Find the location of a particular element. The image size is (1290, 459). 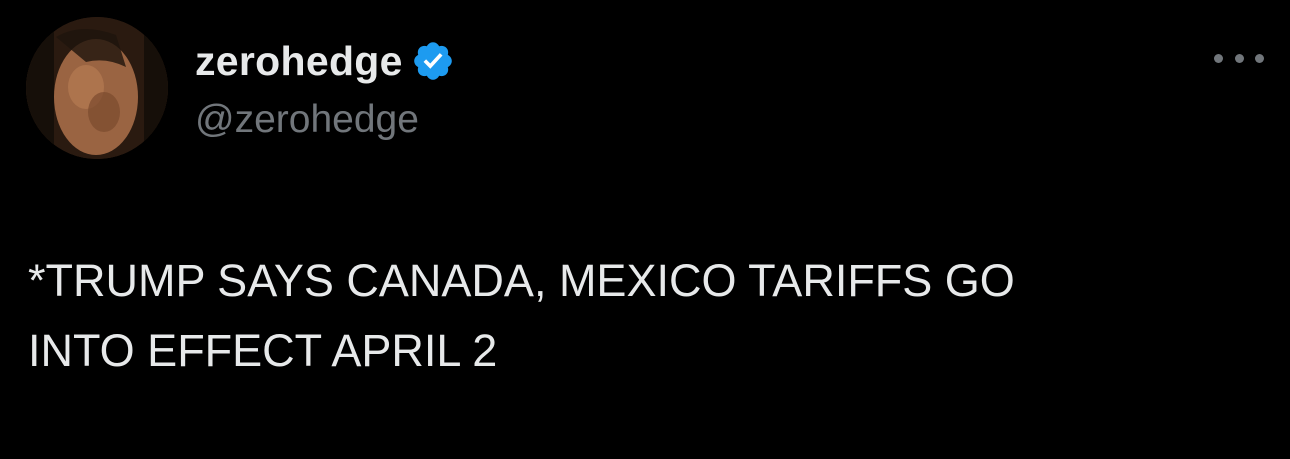

avatar is located at coordinates (97, 88).